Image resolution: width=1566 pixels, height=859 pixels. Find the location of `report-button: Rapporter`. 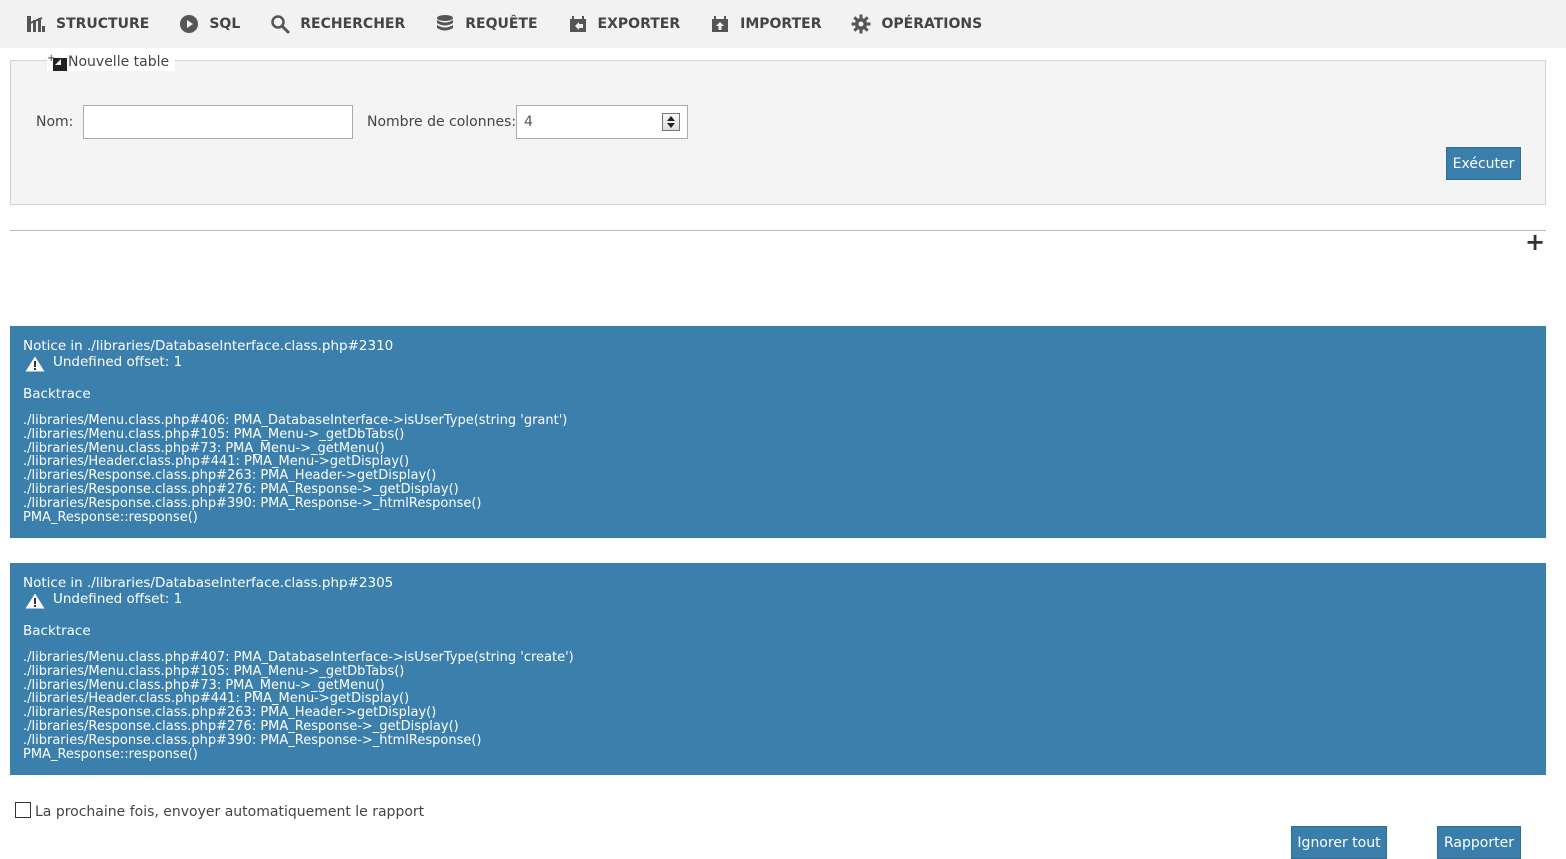

report-button: Rapporter is located at coordinates (1479, 842).